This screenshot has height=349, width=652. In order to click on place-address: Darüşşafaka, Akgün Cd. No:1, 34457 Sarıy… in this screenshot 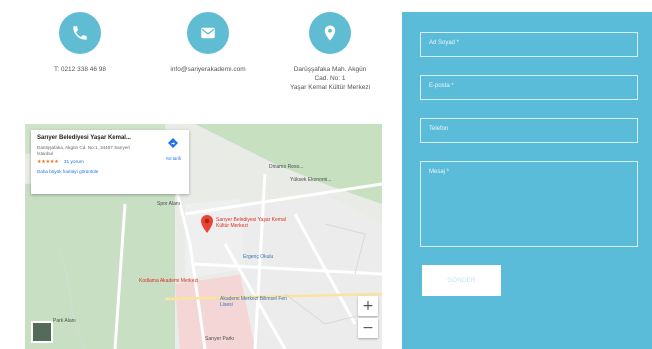, I will do `click(84, 150)`.